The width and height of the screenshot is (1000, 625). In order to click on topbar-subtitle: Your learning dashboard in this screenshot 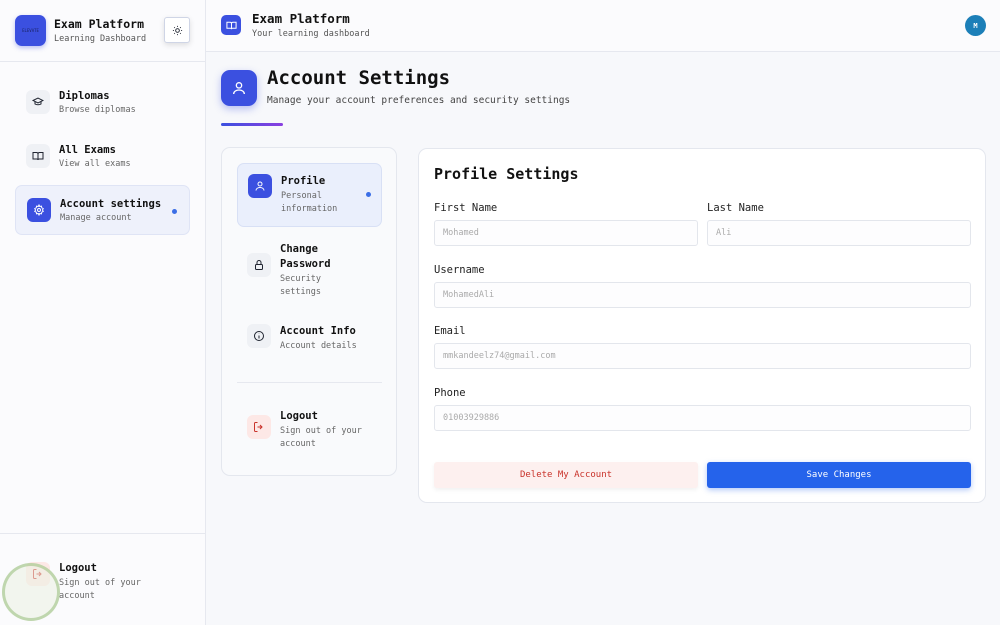, I will do `click(311, 34)`.